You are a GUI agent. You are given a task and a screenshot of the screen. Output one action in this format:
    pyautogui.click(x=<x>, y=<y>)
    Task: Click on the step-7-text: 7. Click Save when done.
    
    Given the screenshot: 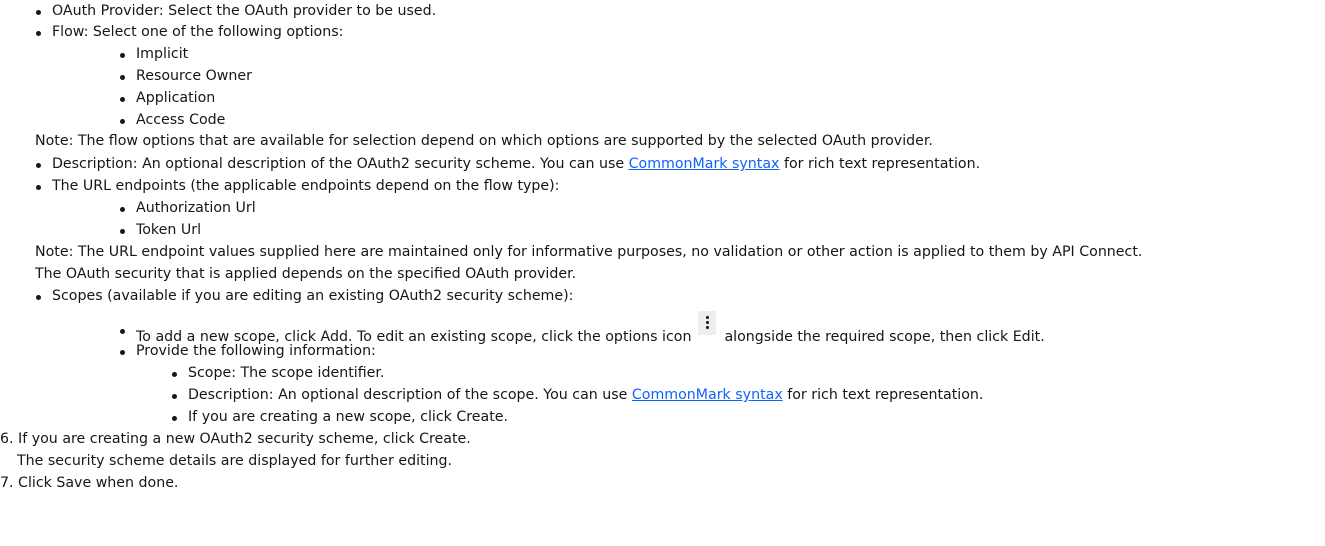 What is the action you would take?
    pyautogui.click(x=89, y=483)
    